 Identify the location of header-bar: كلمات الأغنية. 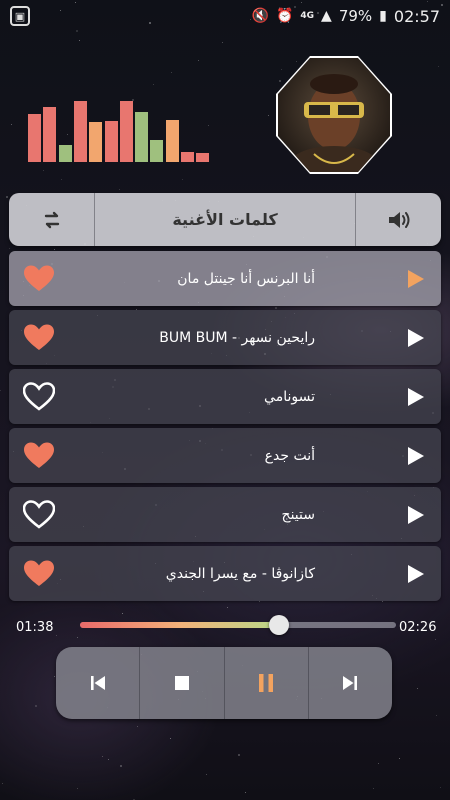
(225, 219).